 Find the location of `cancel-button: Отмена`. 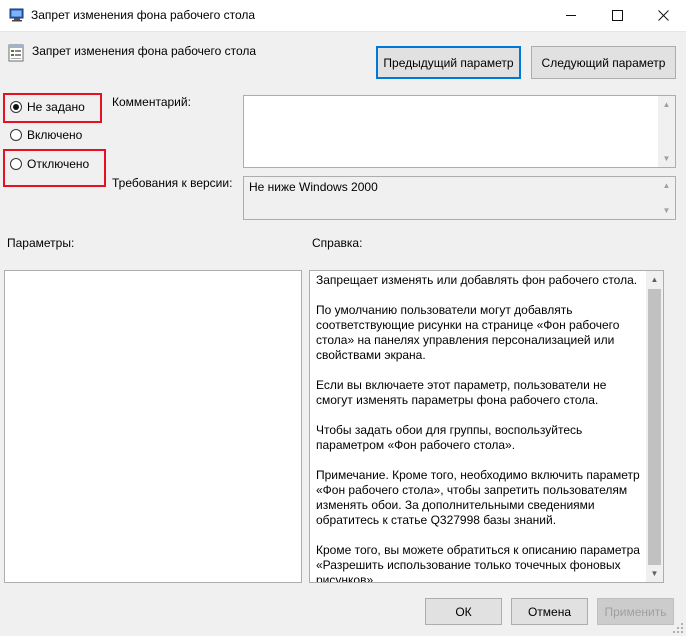

cancel-button: Отмена is located at coordinates (549, 611).